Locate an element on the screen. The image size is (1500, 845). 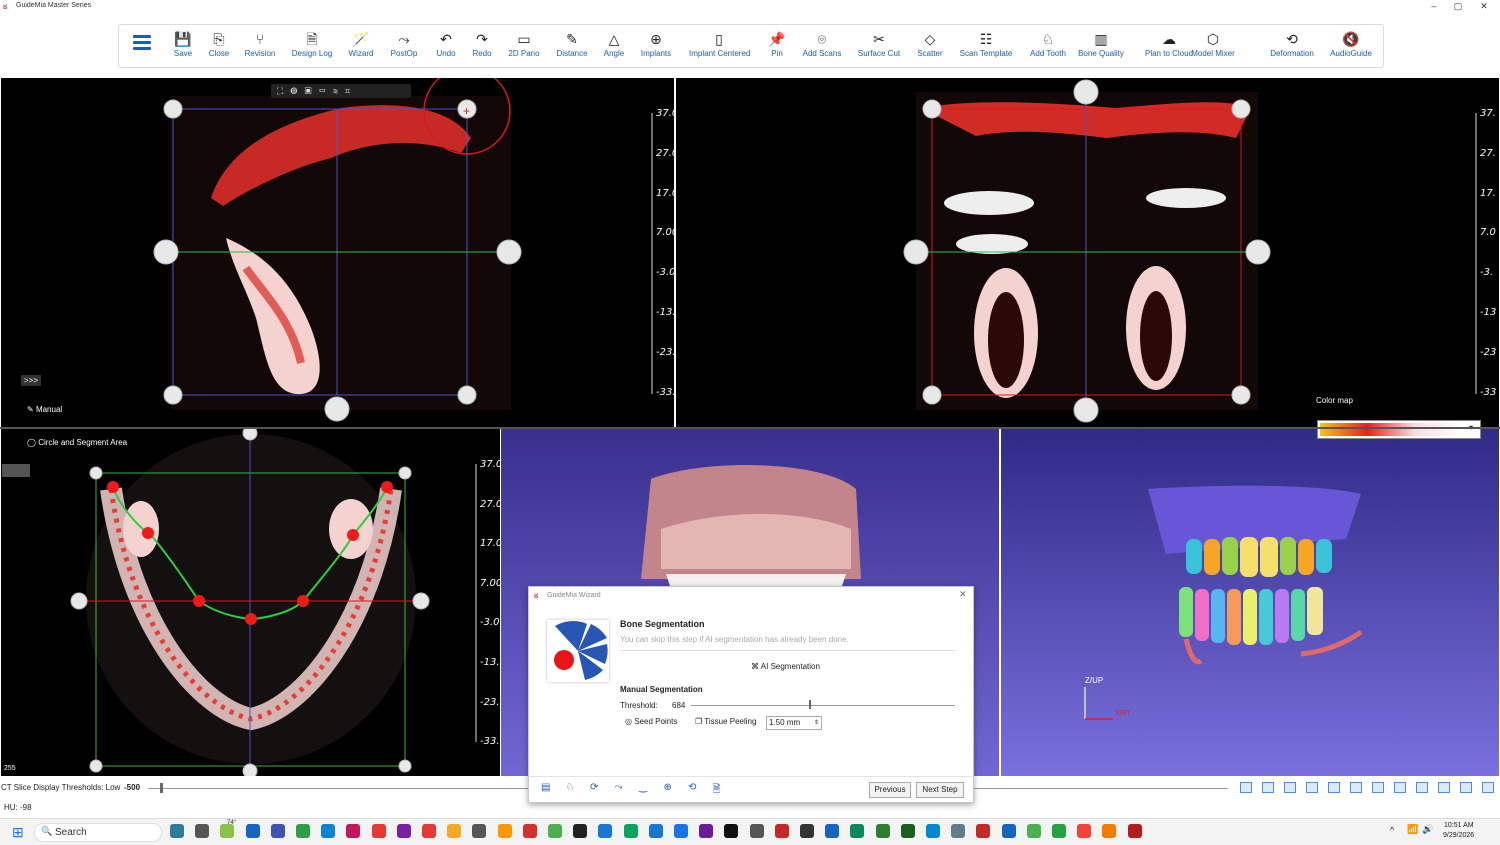
volume-icon: 🔊 is located at coordinates (1427, 829).